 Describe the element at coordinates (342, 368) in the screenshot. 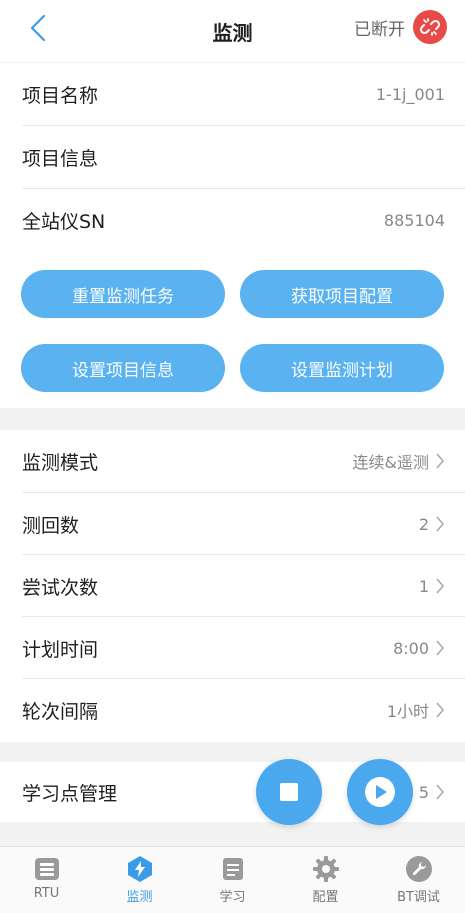

I see `set-monitor-plan-button: 设置监测计划` at that location.